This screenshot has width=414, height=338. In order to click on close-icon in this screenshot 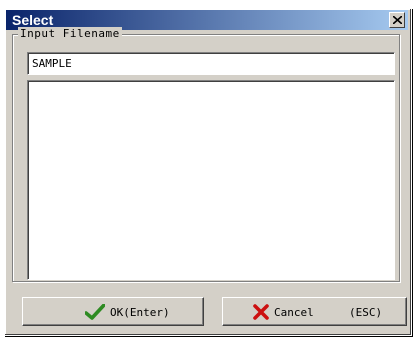, I will do `click(397, 20)`.